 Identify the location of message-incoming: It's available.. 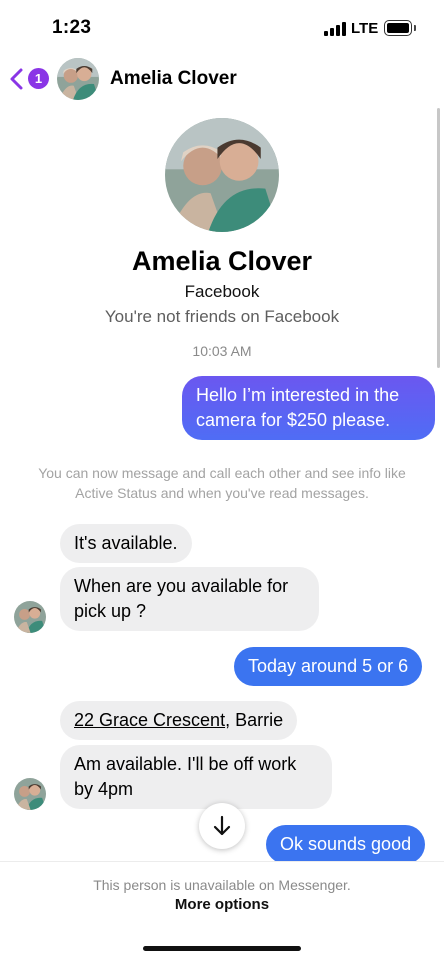
(126, 543).